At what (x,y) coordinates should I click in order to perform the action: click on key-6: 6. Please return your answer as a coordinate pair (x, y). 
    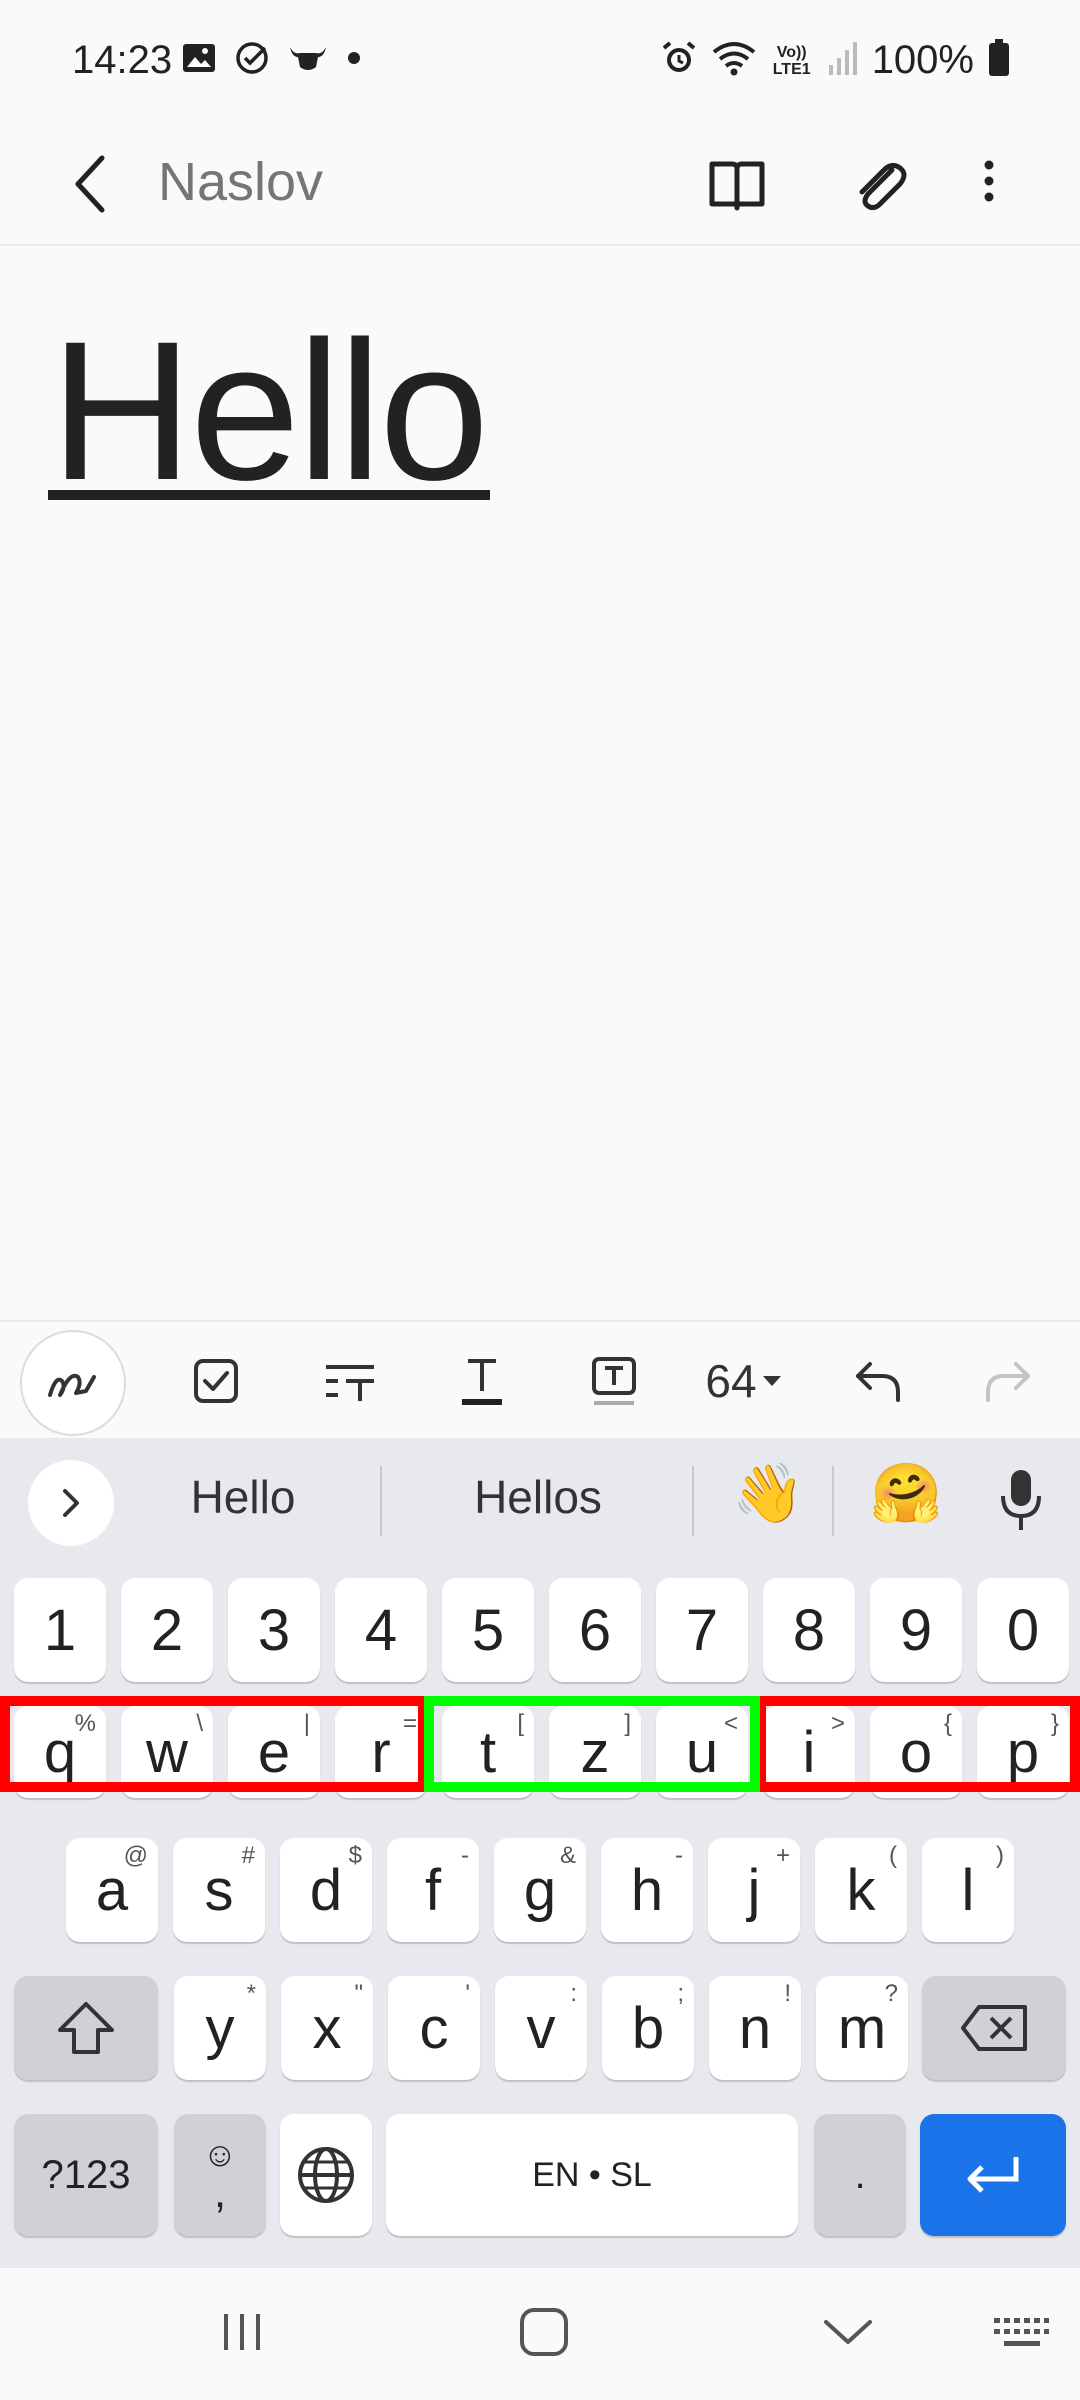
    Looking at the image, I should click on (595, 1630).